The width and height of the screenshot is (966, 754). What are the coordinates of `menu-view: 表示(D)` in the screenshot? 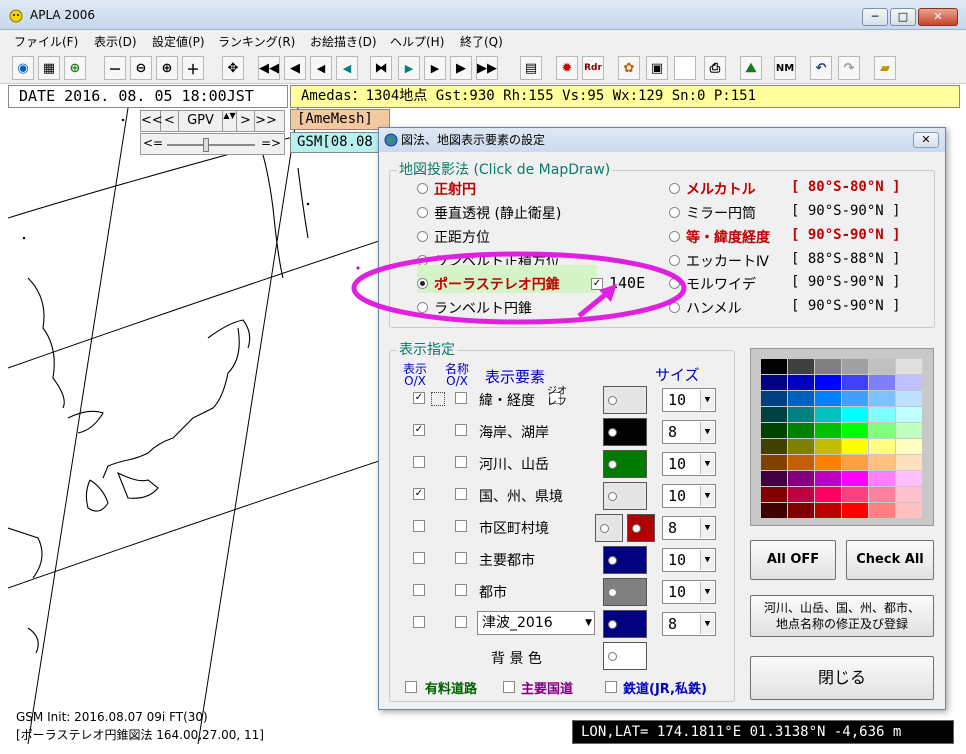 It's located at (115, 41).